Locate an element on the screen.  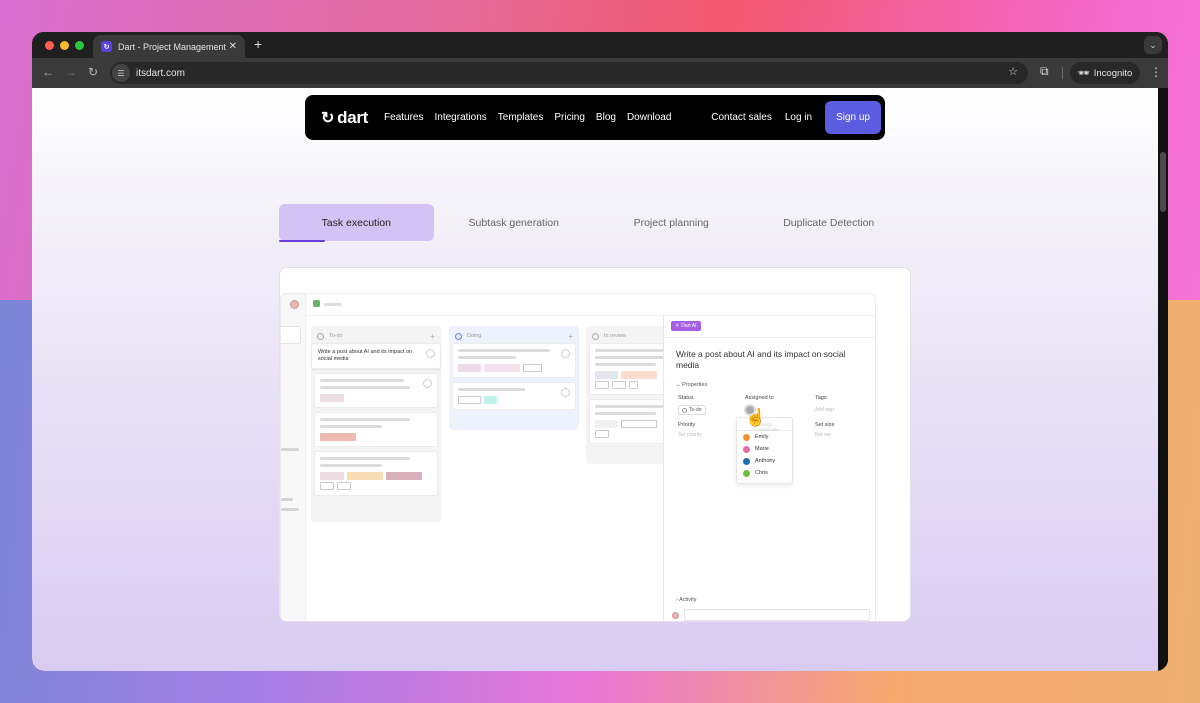
activity-label: Activity is located at coordinates (688, 600).